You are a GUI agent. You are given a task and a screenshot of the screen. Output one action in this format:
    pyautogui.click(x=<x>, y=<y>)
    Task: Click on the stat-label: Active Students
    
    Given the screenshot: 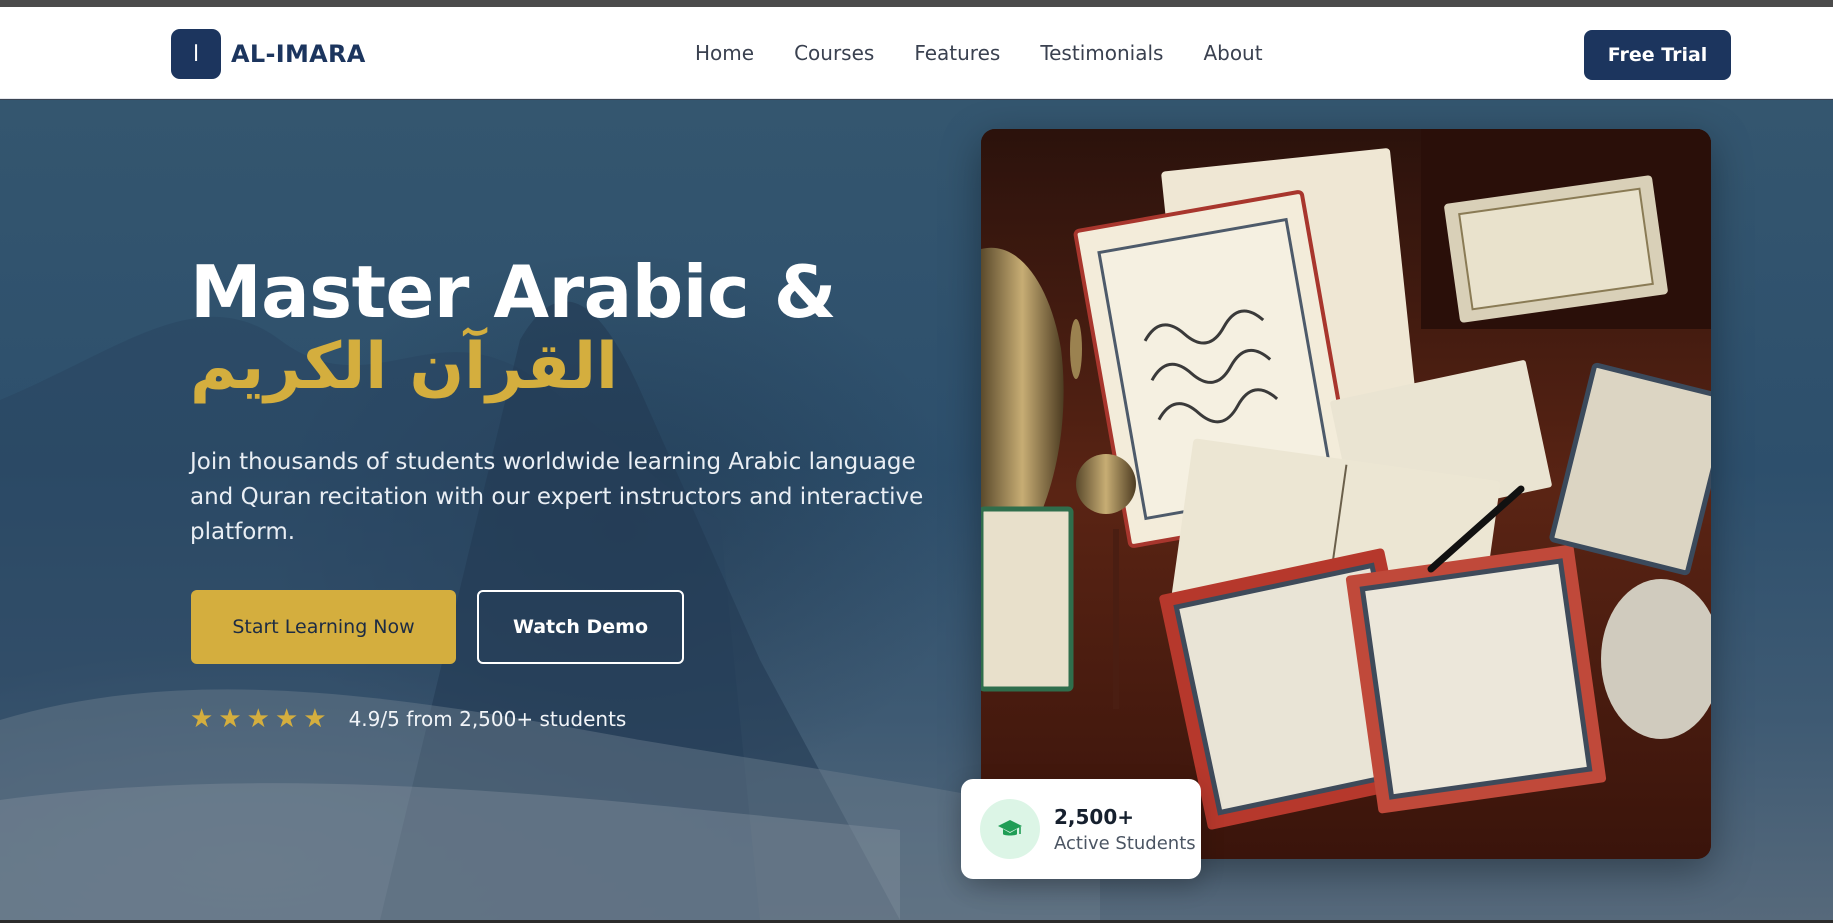 What is the action you would take?
    pyautogui.click(x=1125, y=843)
    